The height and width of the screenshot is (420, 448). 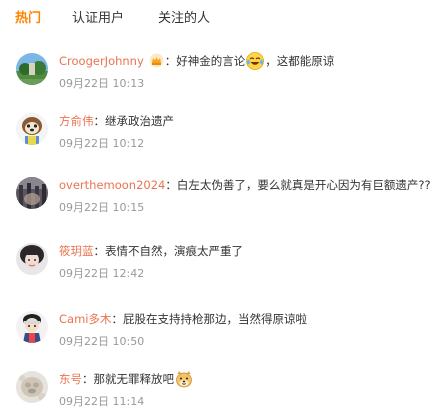 What do you see at coordinates (102, 207) in the screenshot?
I see `comment-timestamp: 09月22日 10:15` at bounding box center [102, 207].